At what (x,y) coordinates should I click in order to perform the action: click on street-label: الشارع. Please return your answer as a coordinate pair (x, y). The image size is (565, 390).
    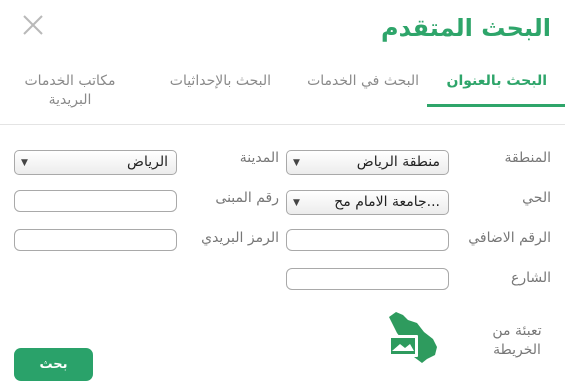
    Looking at the image, I should click on (530, 278).